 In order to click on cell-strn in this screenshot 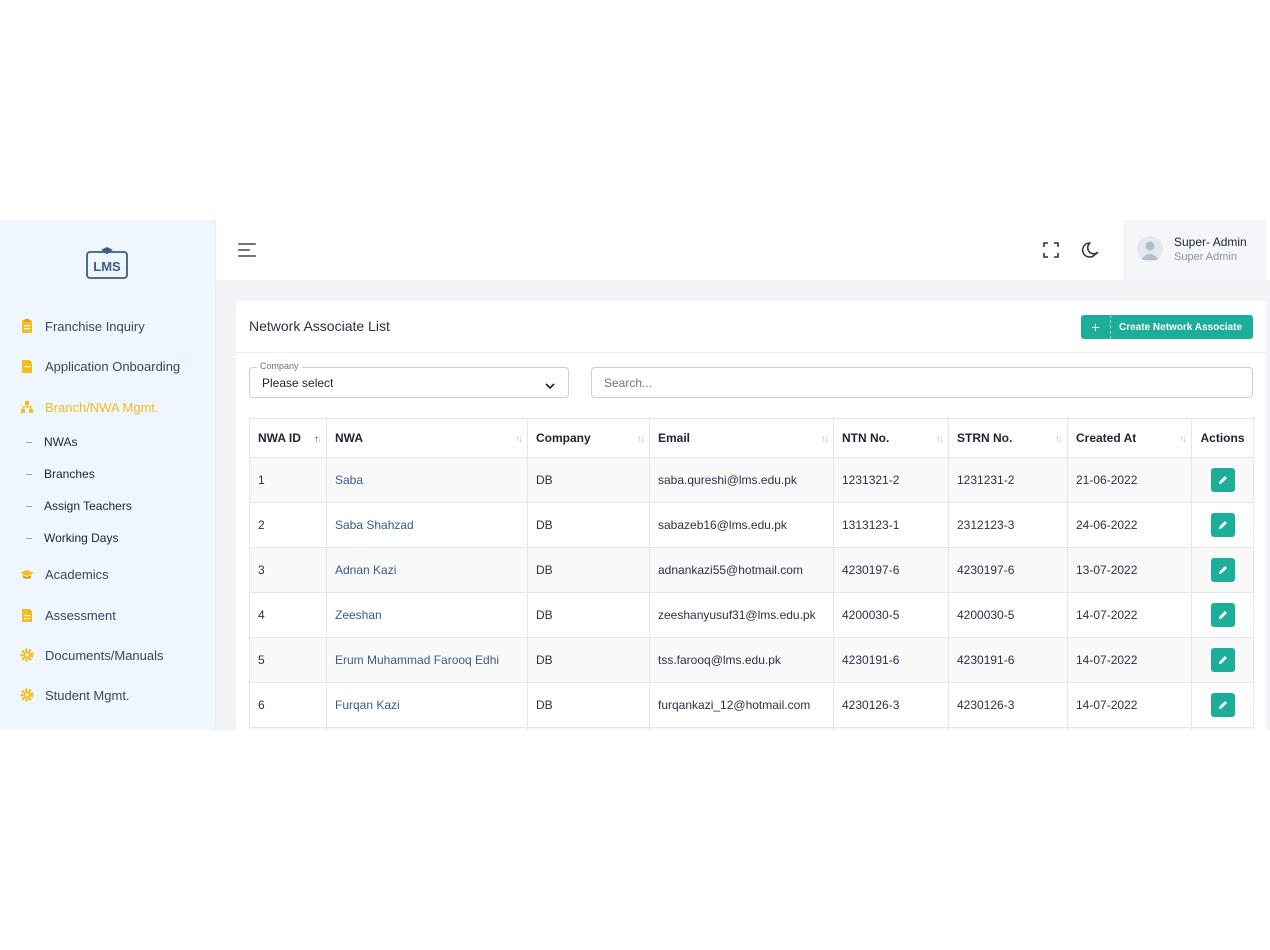, I will do `click(1008, 728)`.